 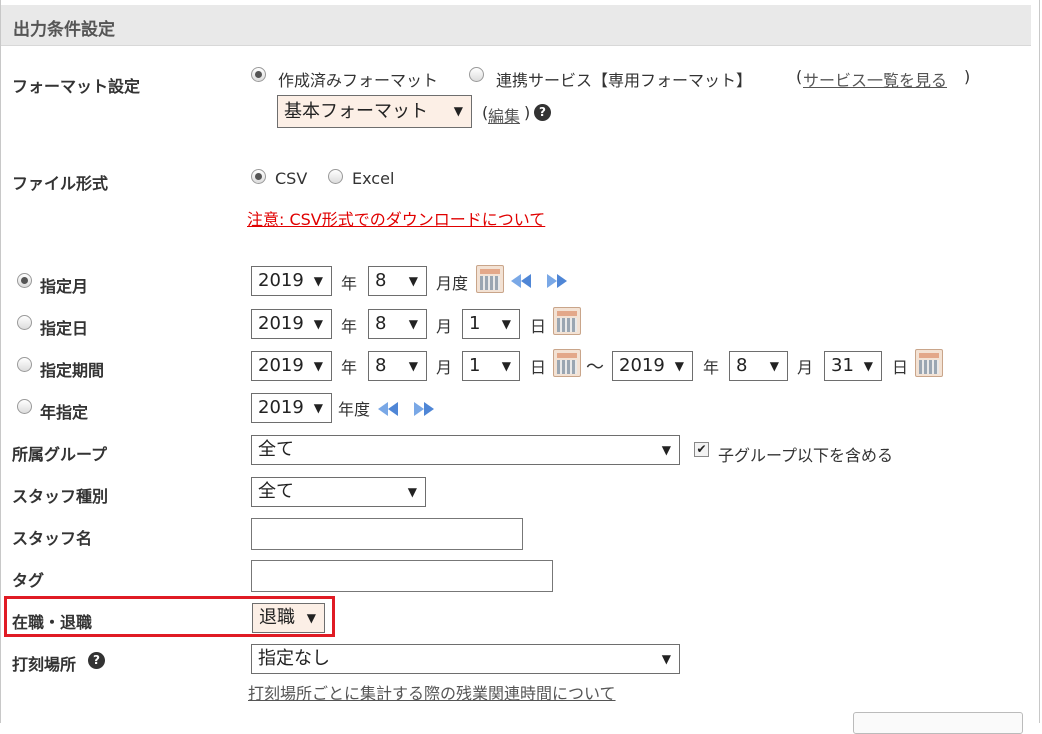 I want to click on staff-type-label: スタッフ種別, so click(x=60, y=496).